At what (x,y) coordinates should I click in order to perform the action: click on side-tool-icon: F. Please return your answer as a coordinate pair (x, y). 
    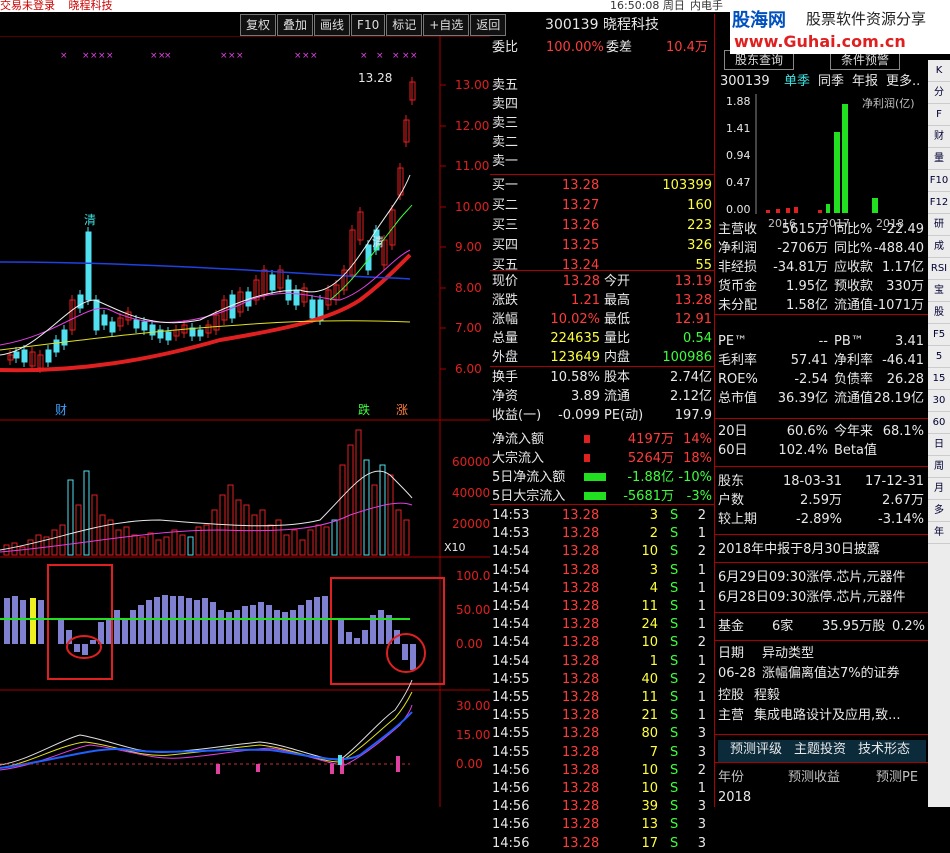
    Looking at the image, I should click on (939, 115).